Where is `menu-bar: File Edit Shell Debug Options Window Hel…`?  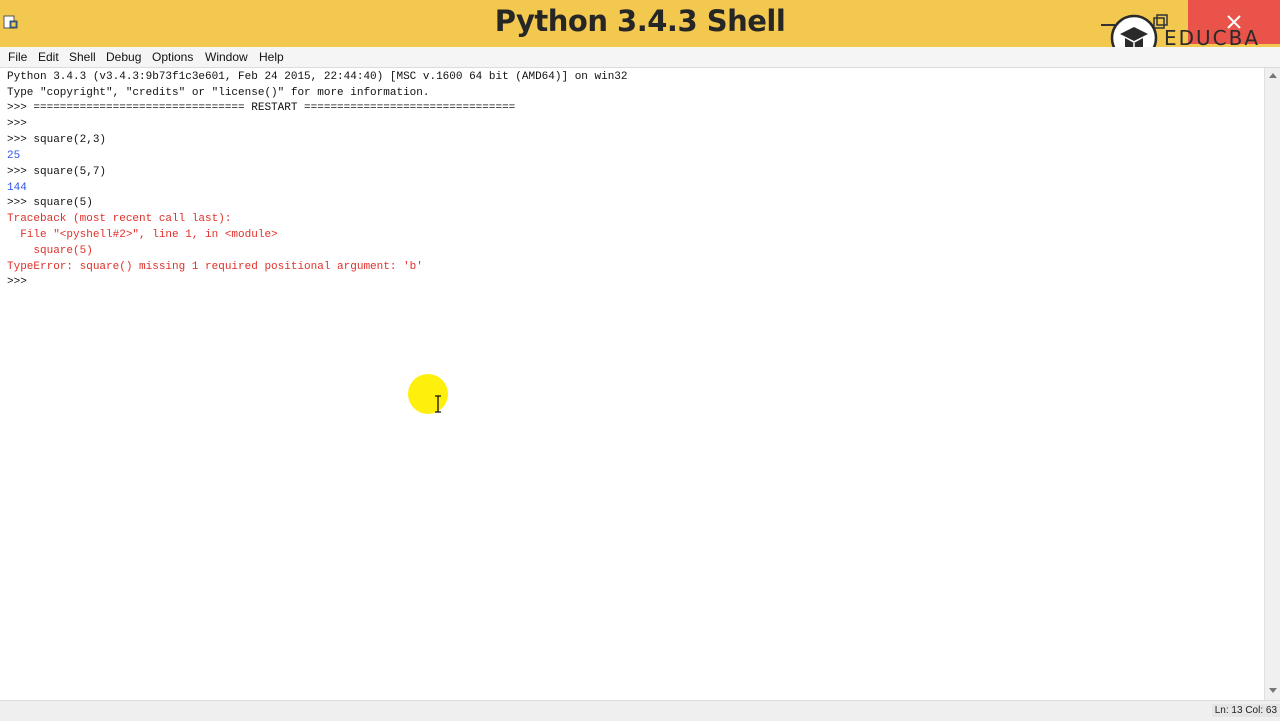 menu-bar: File Edit Shell Debug Options Window Hel… is located at coordinates (640, 57).